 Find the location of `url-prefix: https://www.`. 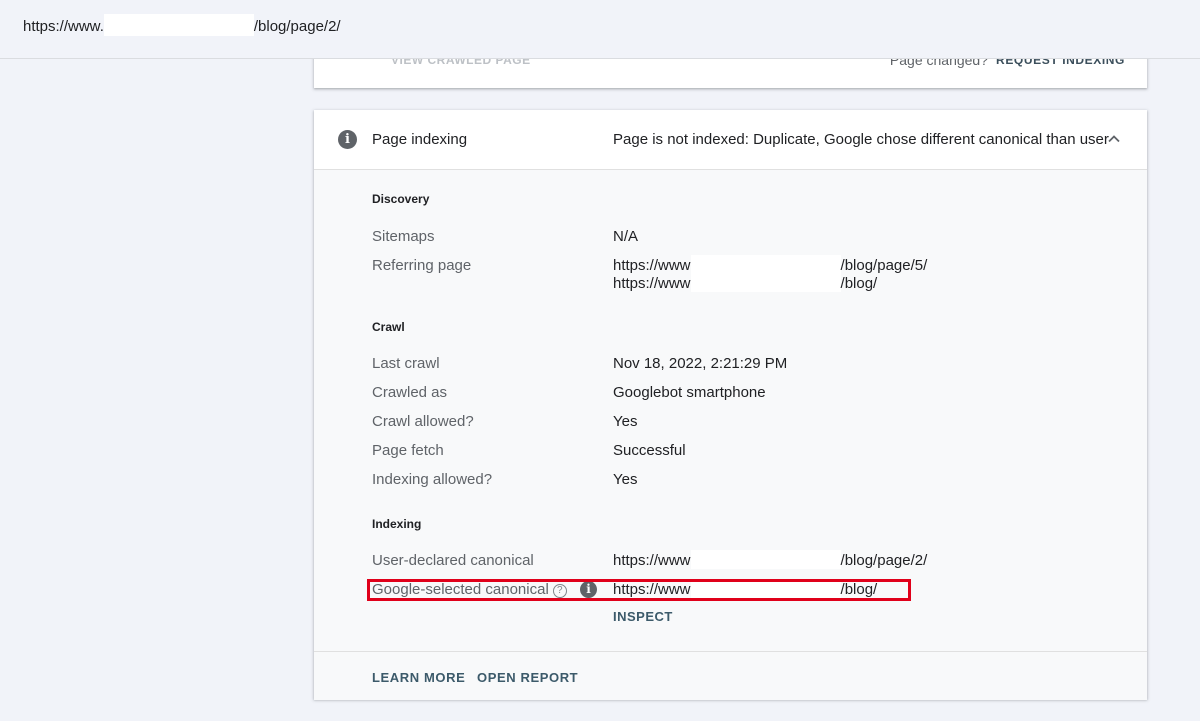

url-prefix: https://www. is located at coordinates (63, 26).